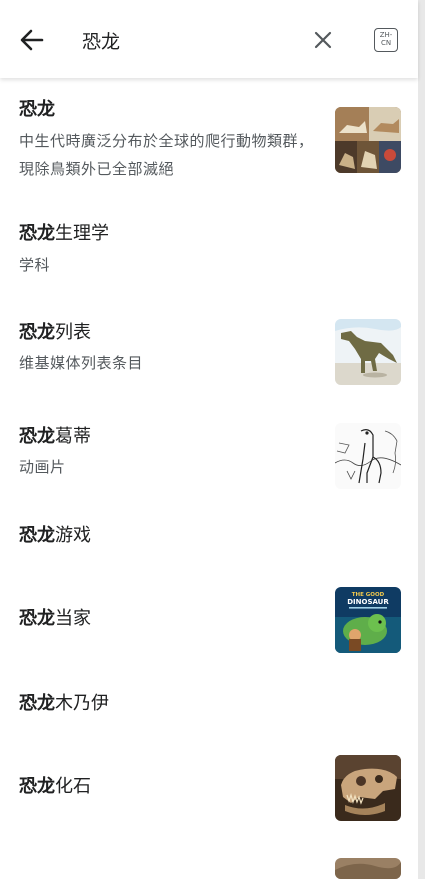 This screenshot has width=425, height=886. I want to click on language-code-line2: CN, so click(386, 43).